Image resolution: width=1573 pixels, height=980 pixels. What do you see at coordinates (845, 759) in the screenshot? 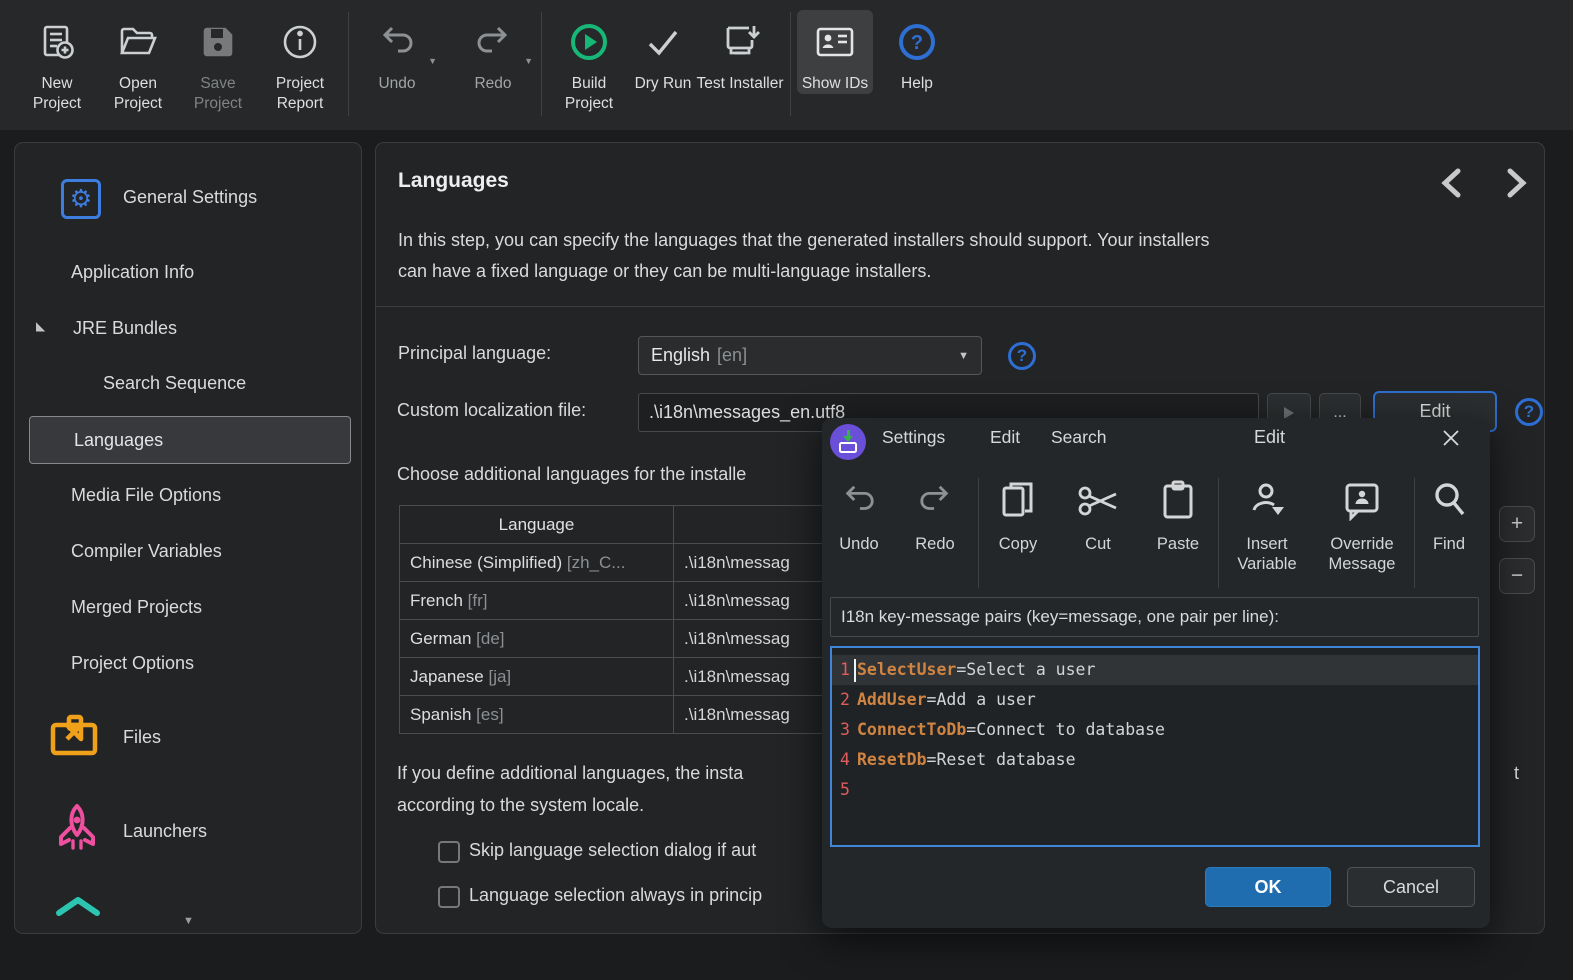
I see `line-number: 4` at bounding box center [845, 759].